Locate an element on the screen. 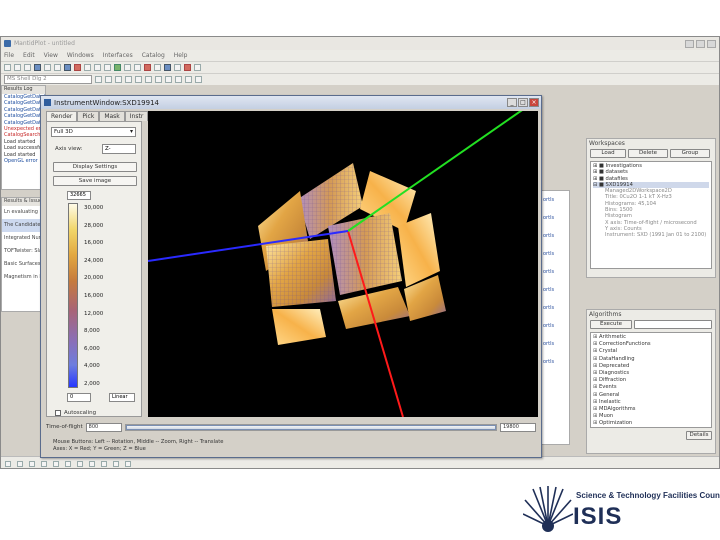  results-issue-item: The Candidate Re is located at coordinates (23, 225).